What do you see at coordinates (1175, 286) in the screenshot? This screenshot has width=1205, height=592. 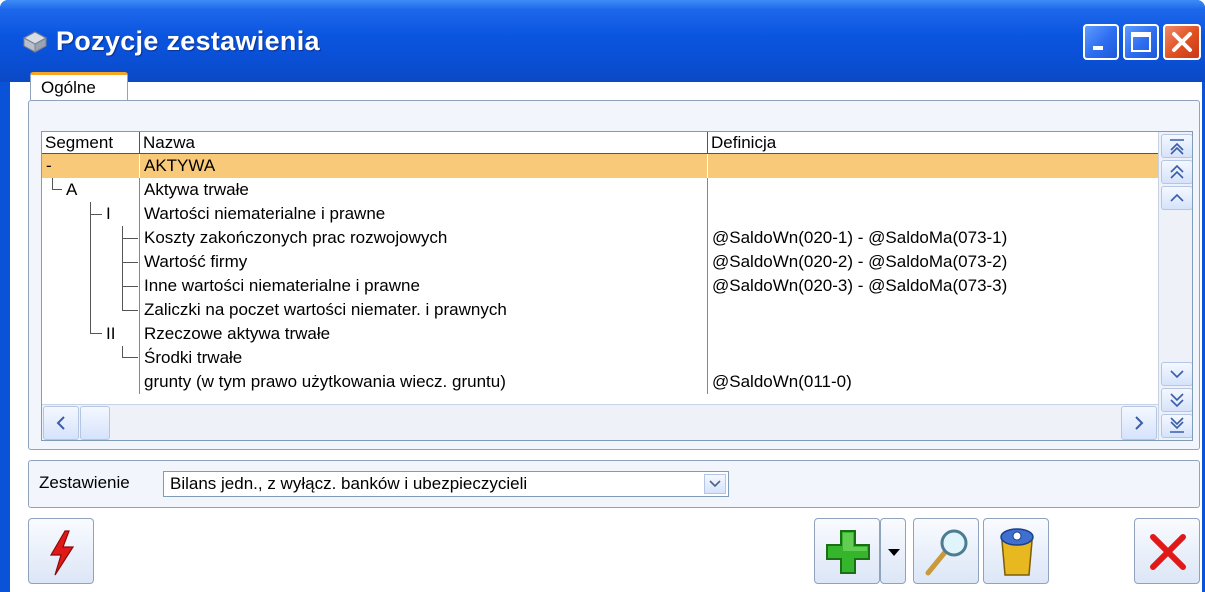 I see `vertical-scrollbar` at bounding box center [1175, 286].